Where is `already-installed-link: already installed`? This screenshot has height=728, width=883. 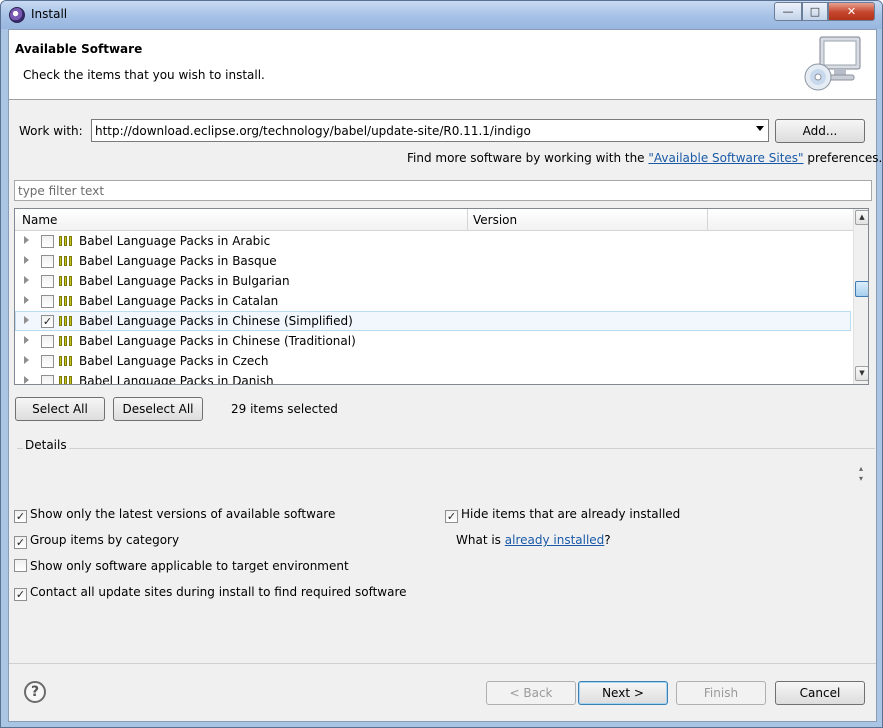 already-installed-link: already installed is located at coordinates (555, 540).